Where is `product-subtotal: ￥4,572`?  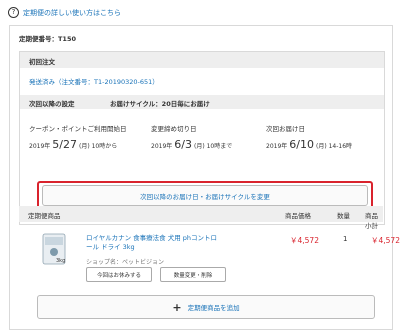
product-subtotal: ￥4,572 is located at coordinates (385, 240).